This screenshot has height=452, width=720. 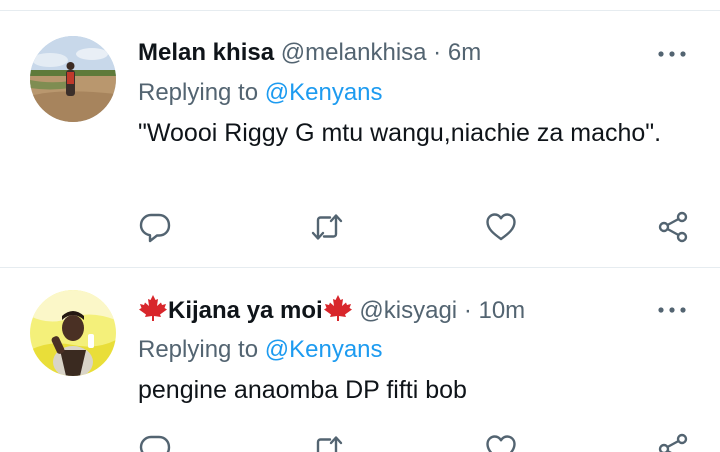 What do you see at coordinates (501, 310) in the screenshot?
I see `timestamp: 10m` at bounding box center [501, 310].